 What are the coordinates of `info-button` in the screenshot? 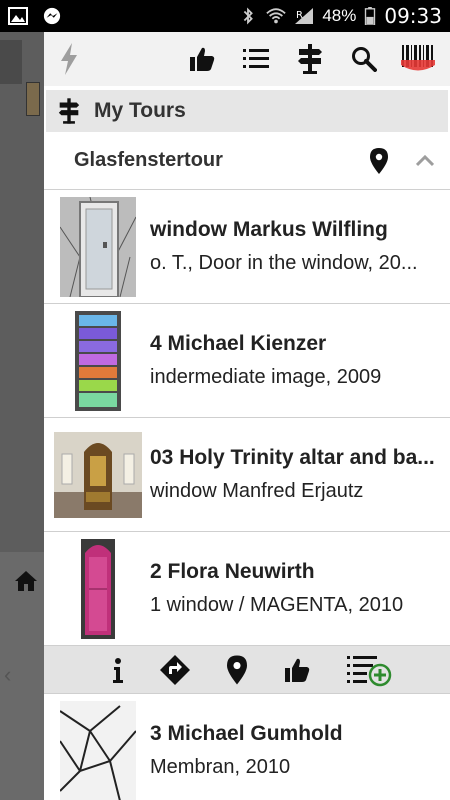 It's located at (118, 670).